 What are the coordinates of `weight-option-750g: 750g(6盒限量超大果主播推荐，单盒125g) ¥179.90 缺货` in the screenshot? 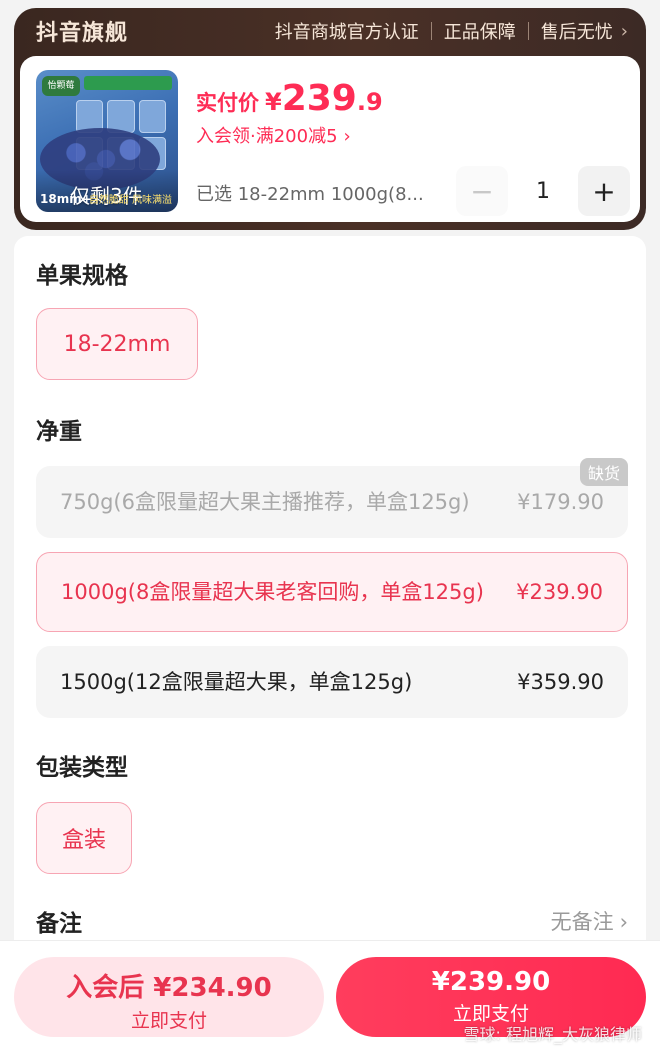 It's located at (332, 498).